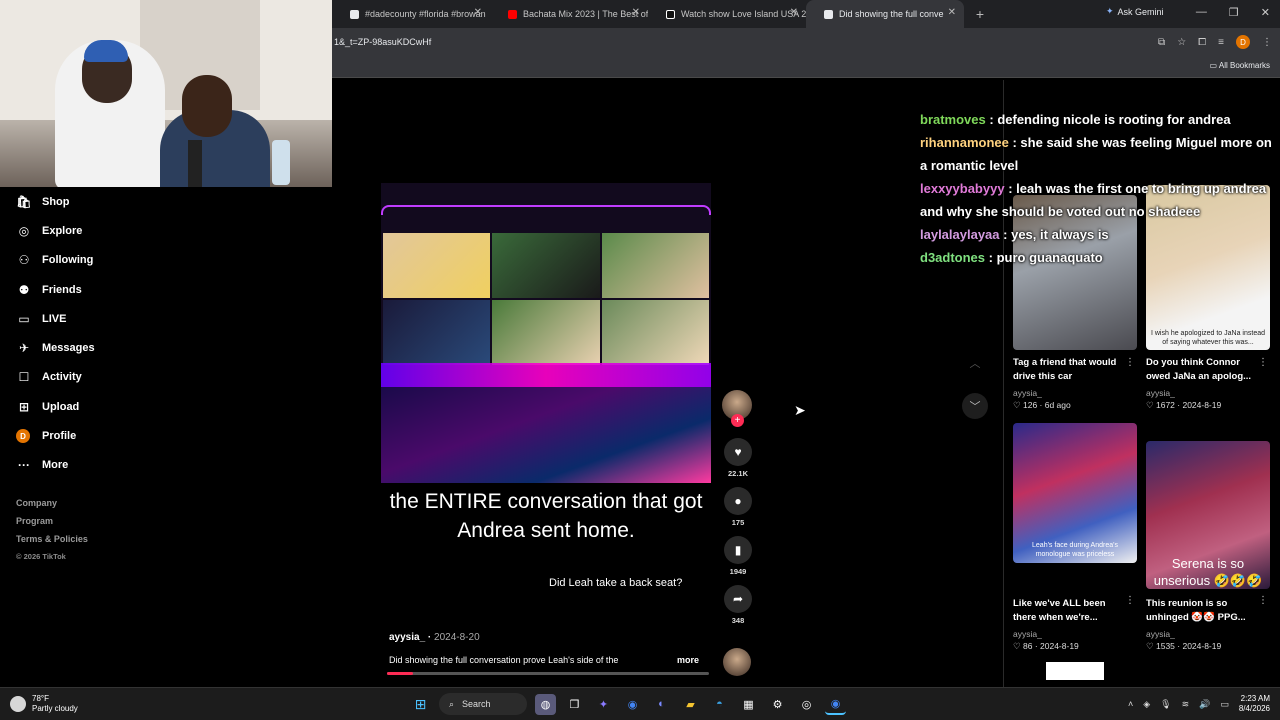 Image resolution: width=1280 pixels, height=720 pixels. What do you see at coordinates (1244, 65) in the screenshot?
I see `all-bookmarks-label: All Bookmarks` at bounding box center [1244, 65].